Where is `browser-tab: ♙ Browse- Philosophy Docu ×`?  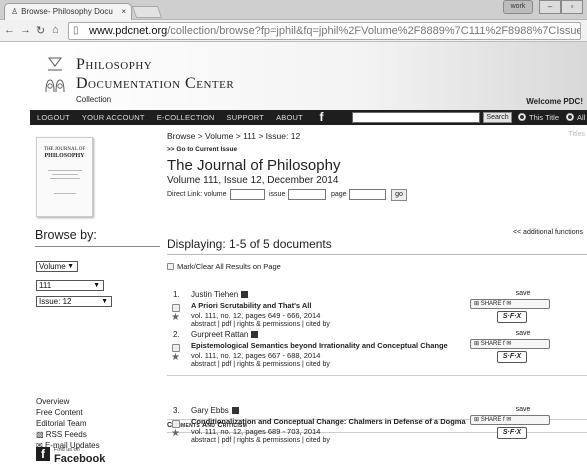 browser-tab: ♙ Browse- Philosophy Docu × is located at coordinates (68, 11).